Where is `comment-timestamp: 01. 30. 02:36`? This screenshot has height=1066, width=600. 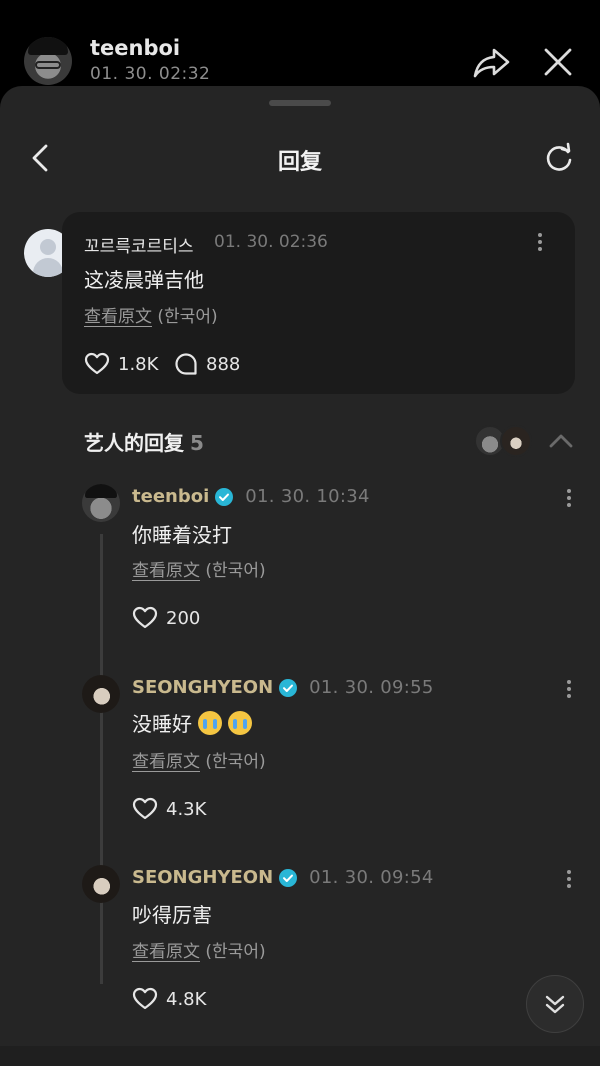
comment-timestamp: 01. 30. 02:36 is located at coordinates (271, 242).